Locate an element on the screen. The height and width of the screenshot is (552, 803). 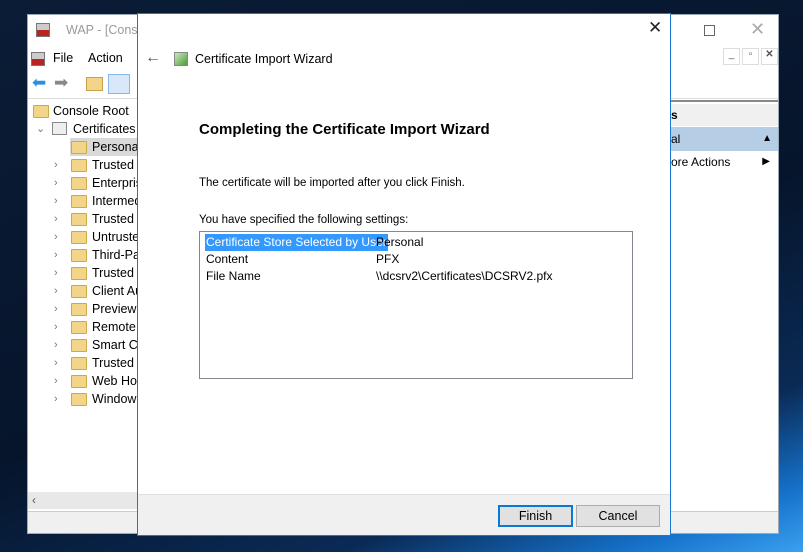
forward-arrow-icon: ➡ is located at coordinates (61, 83).